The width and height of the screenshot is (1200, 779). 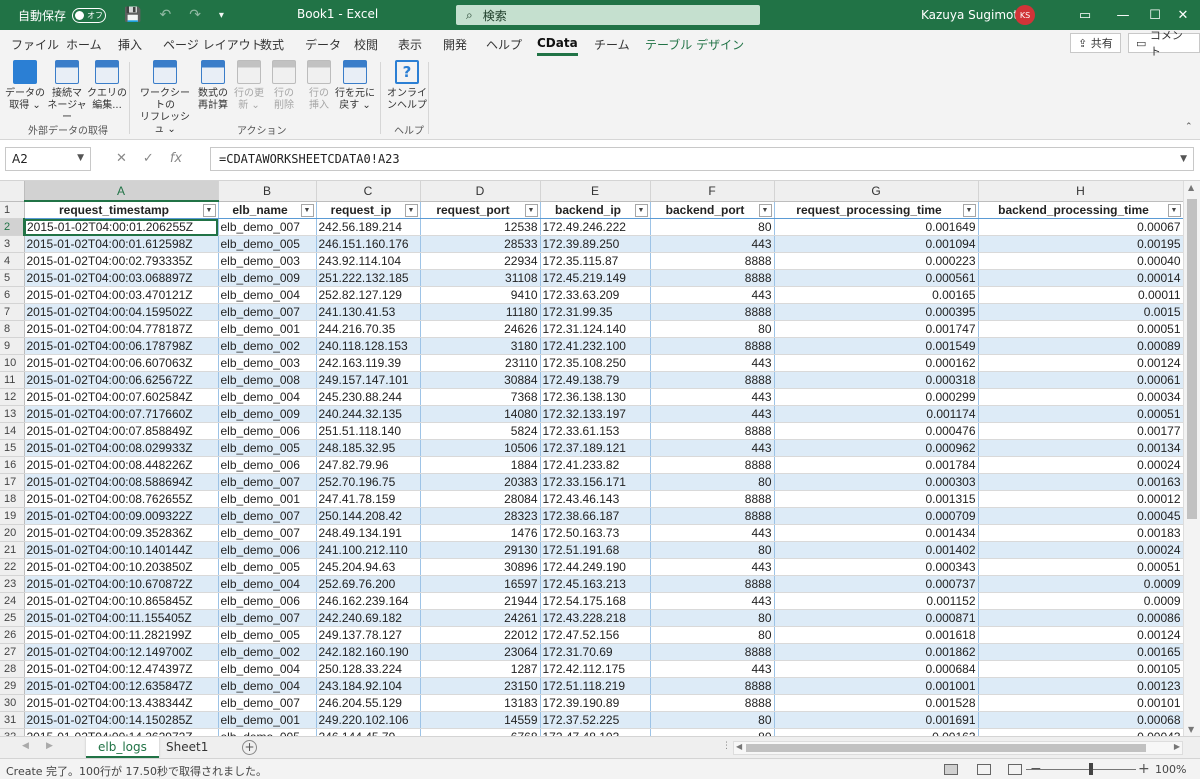 I want to click on table-cell: 243.184.92.104, so click(x=368, y=686).